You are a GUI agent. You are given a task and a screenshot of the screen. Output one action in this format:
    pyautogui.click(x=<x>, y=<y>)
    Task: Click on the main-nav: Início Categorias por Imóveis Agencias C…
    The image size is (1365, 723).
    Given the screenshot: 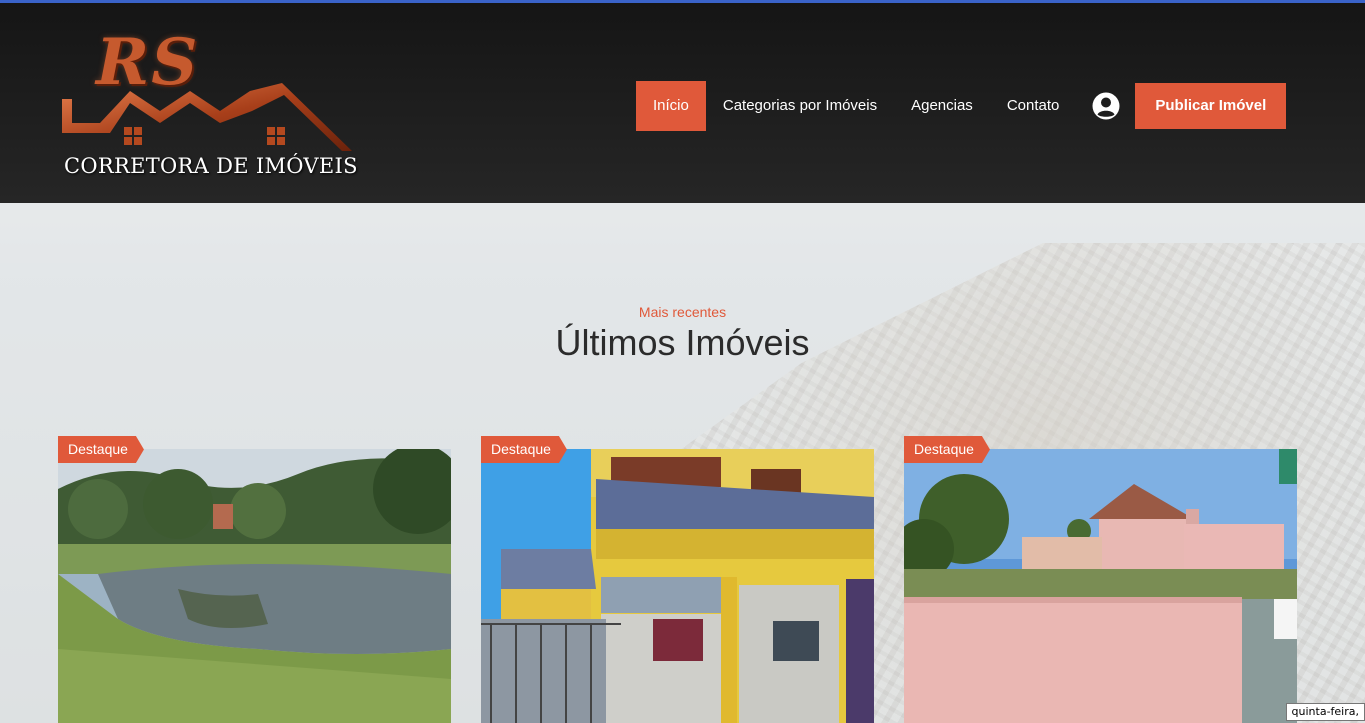 What is the action you would take?
    pyautogui.click(x=961, y=106)
    